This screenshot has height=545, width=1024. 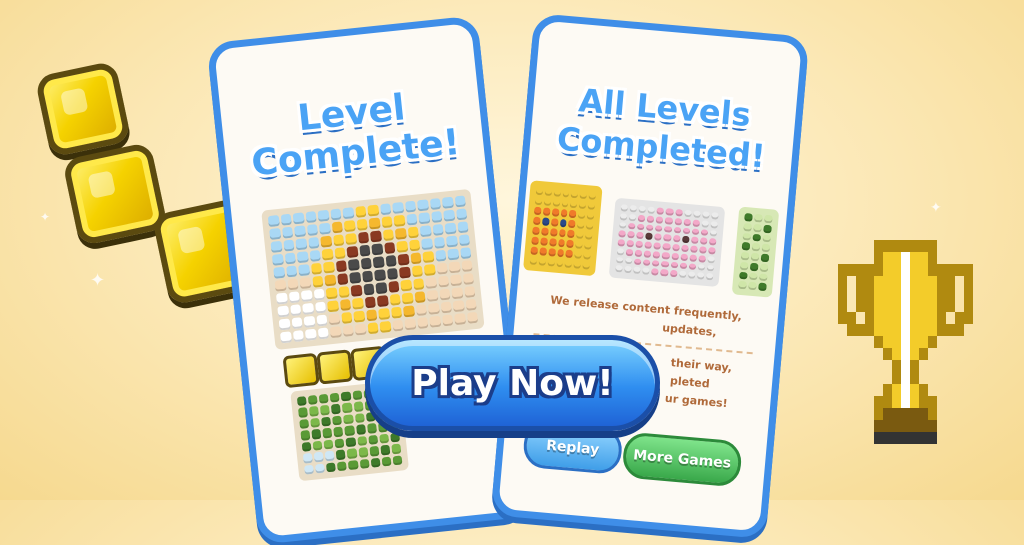 What do you see at coordinates (335, 367) in the screenshot?
I see `gold-gem-icon` at bounding box center [335, 367].